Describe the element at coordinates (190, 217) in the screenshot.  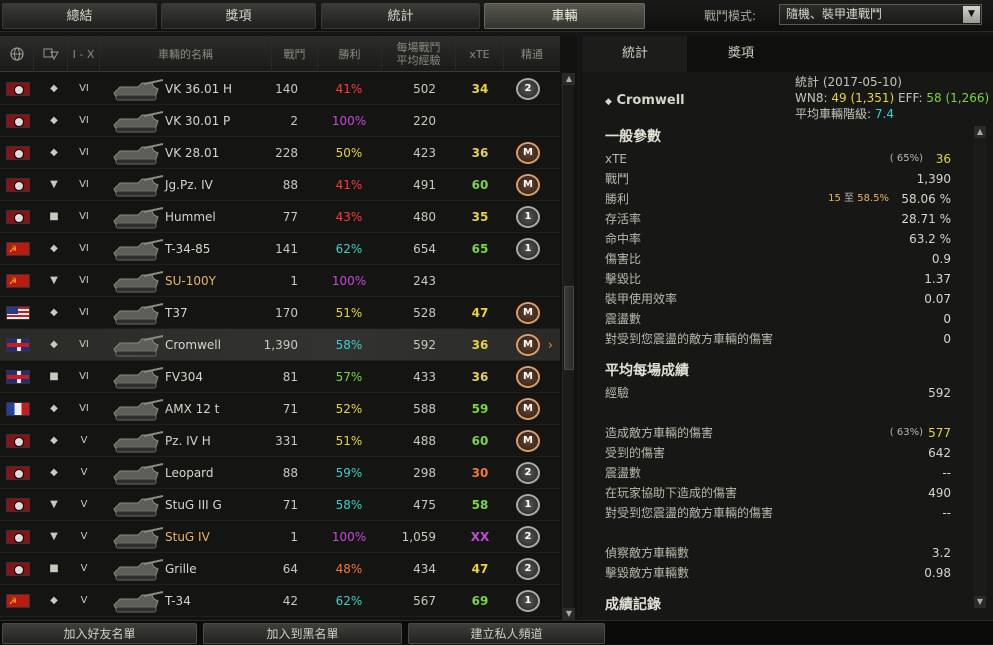
I see `vehicle-name: Hummel` at that location.